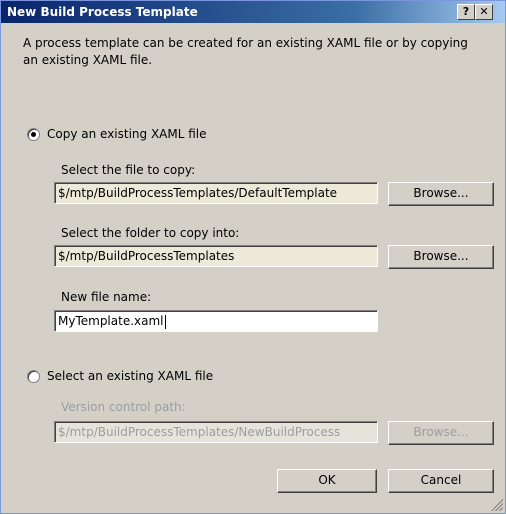 The image size is (506, 514). I want to click on version-control-path-label: Version control path:, so click(123, 407).